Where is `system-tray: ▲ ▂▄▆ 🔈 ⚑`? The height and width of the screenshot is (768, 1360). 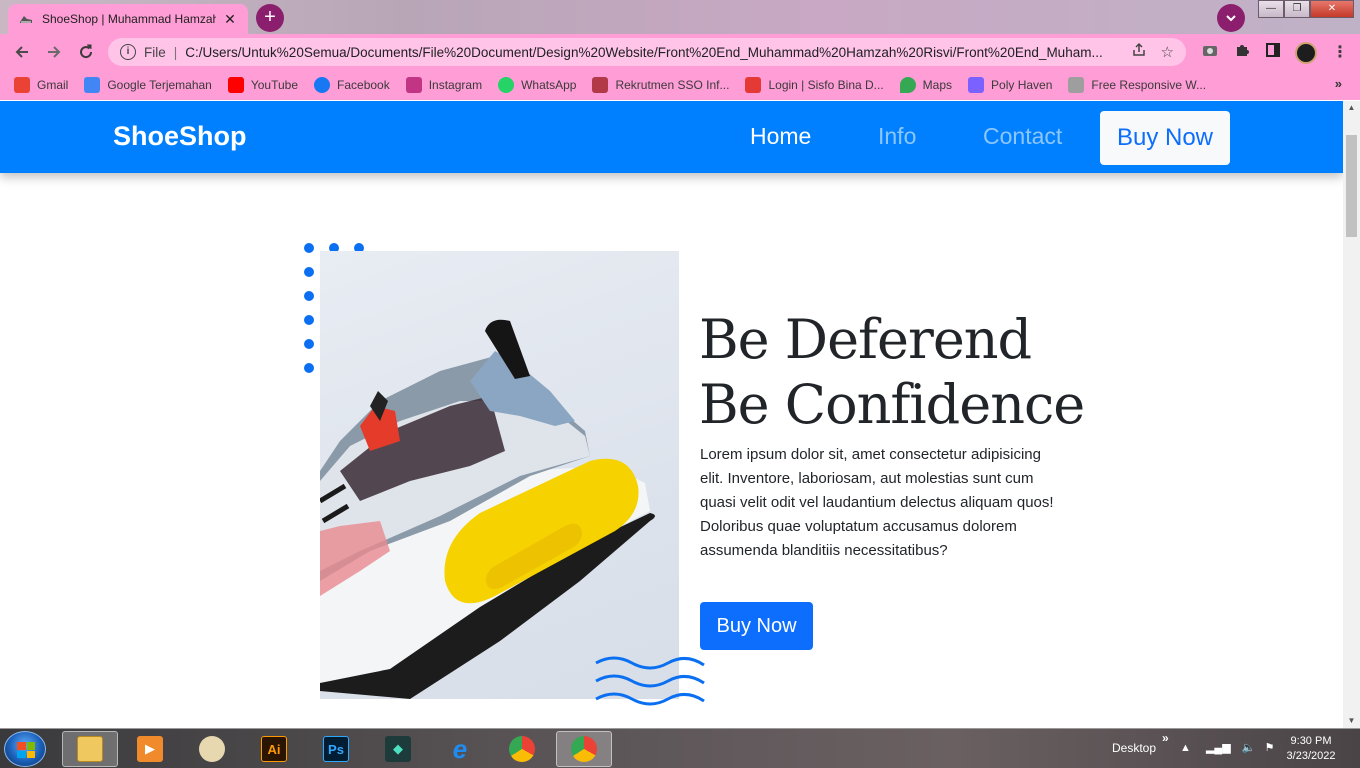 system-tray: ▲ ▂▄▆ 🔈 ⚑ is located at coordinates (1227, 747).